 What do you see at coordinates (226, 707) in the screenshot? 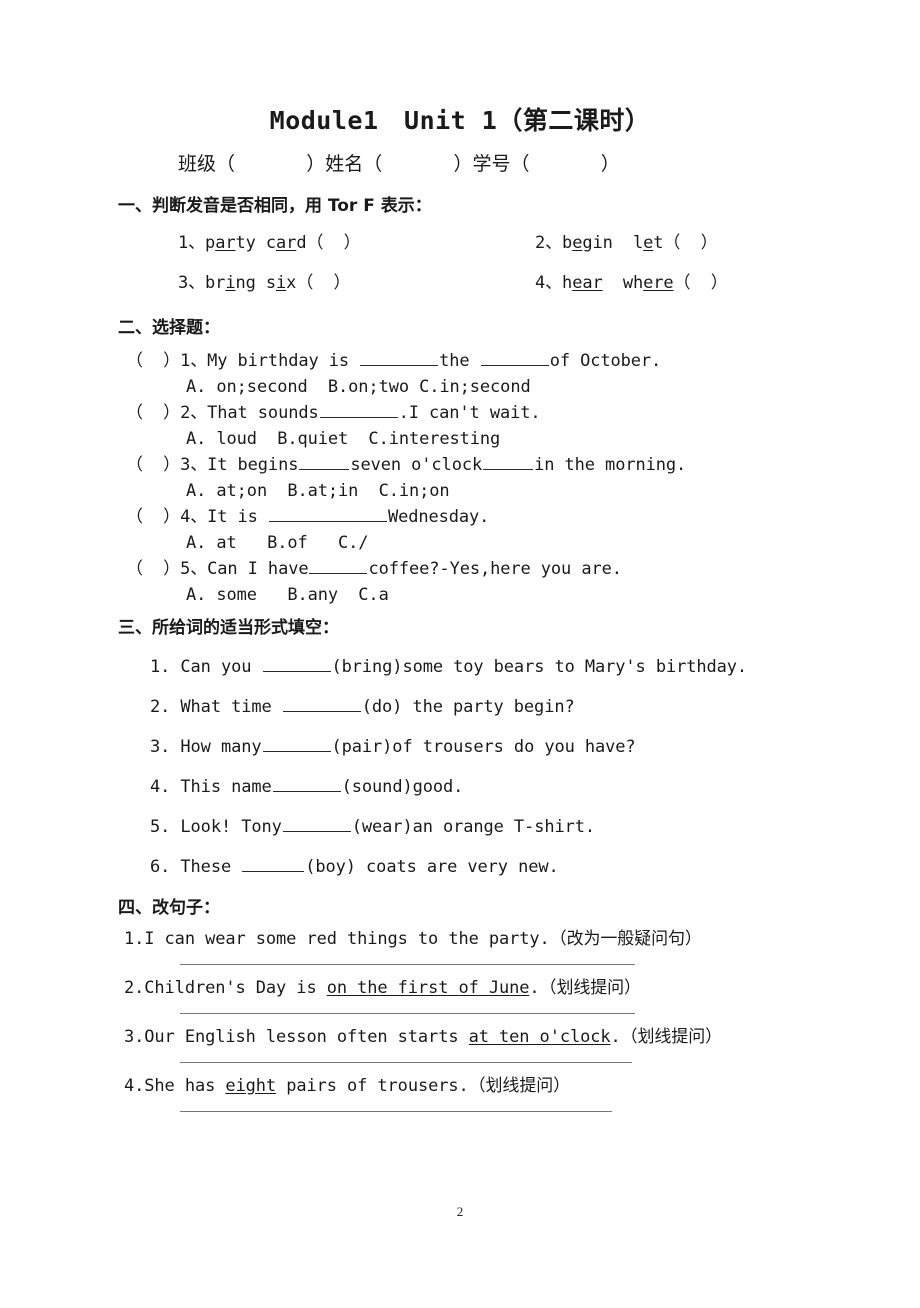
I see `stem-text: What time` at bounding box center [226, 707].